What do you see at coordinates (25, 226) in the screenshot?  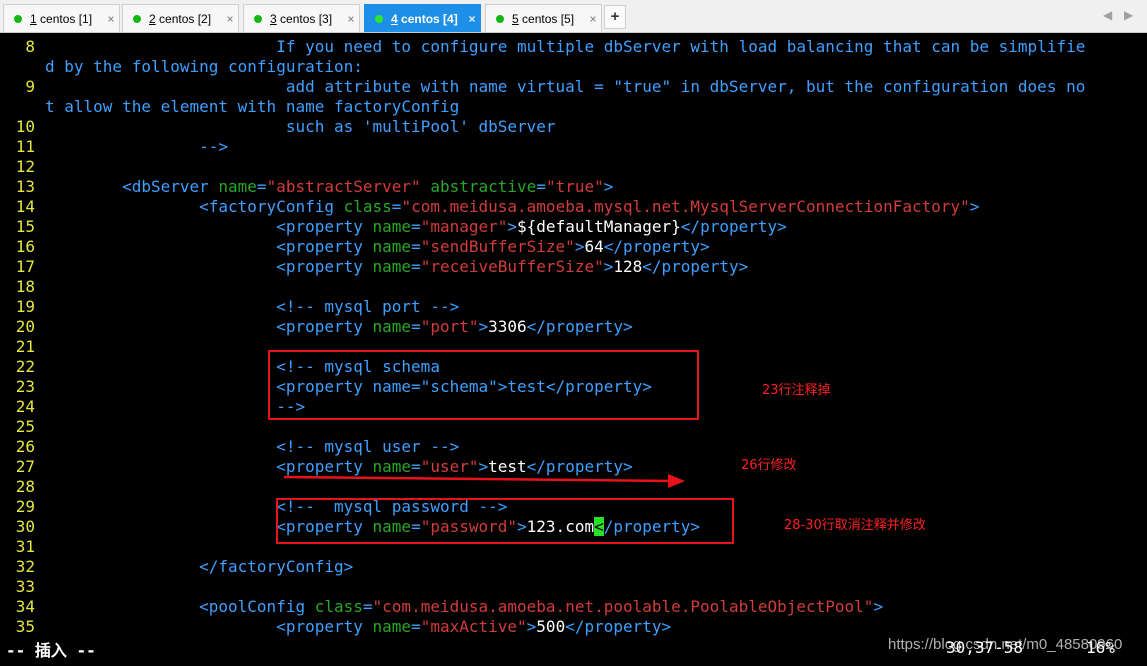 I see `line-number: 15` at bounding box center [25, 226].